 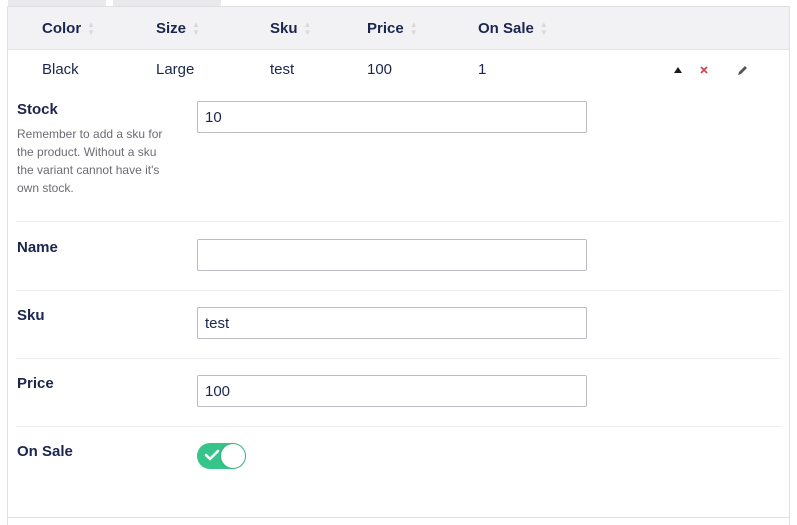 I want to click on table-row: Black Large test 100 1, so click(x=398, y=70).